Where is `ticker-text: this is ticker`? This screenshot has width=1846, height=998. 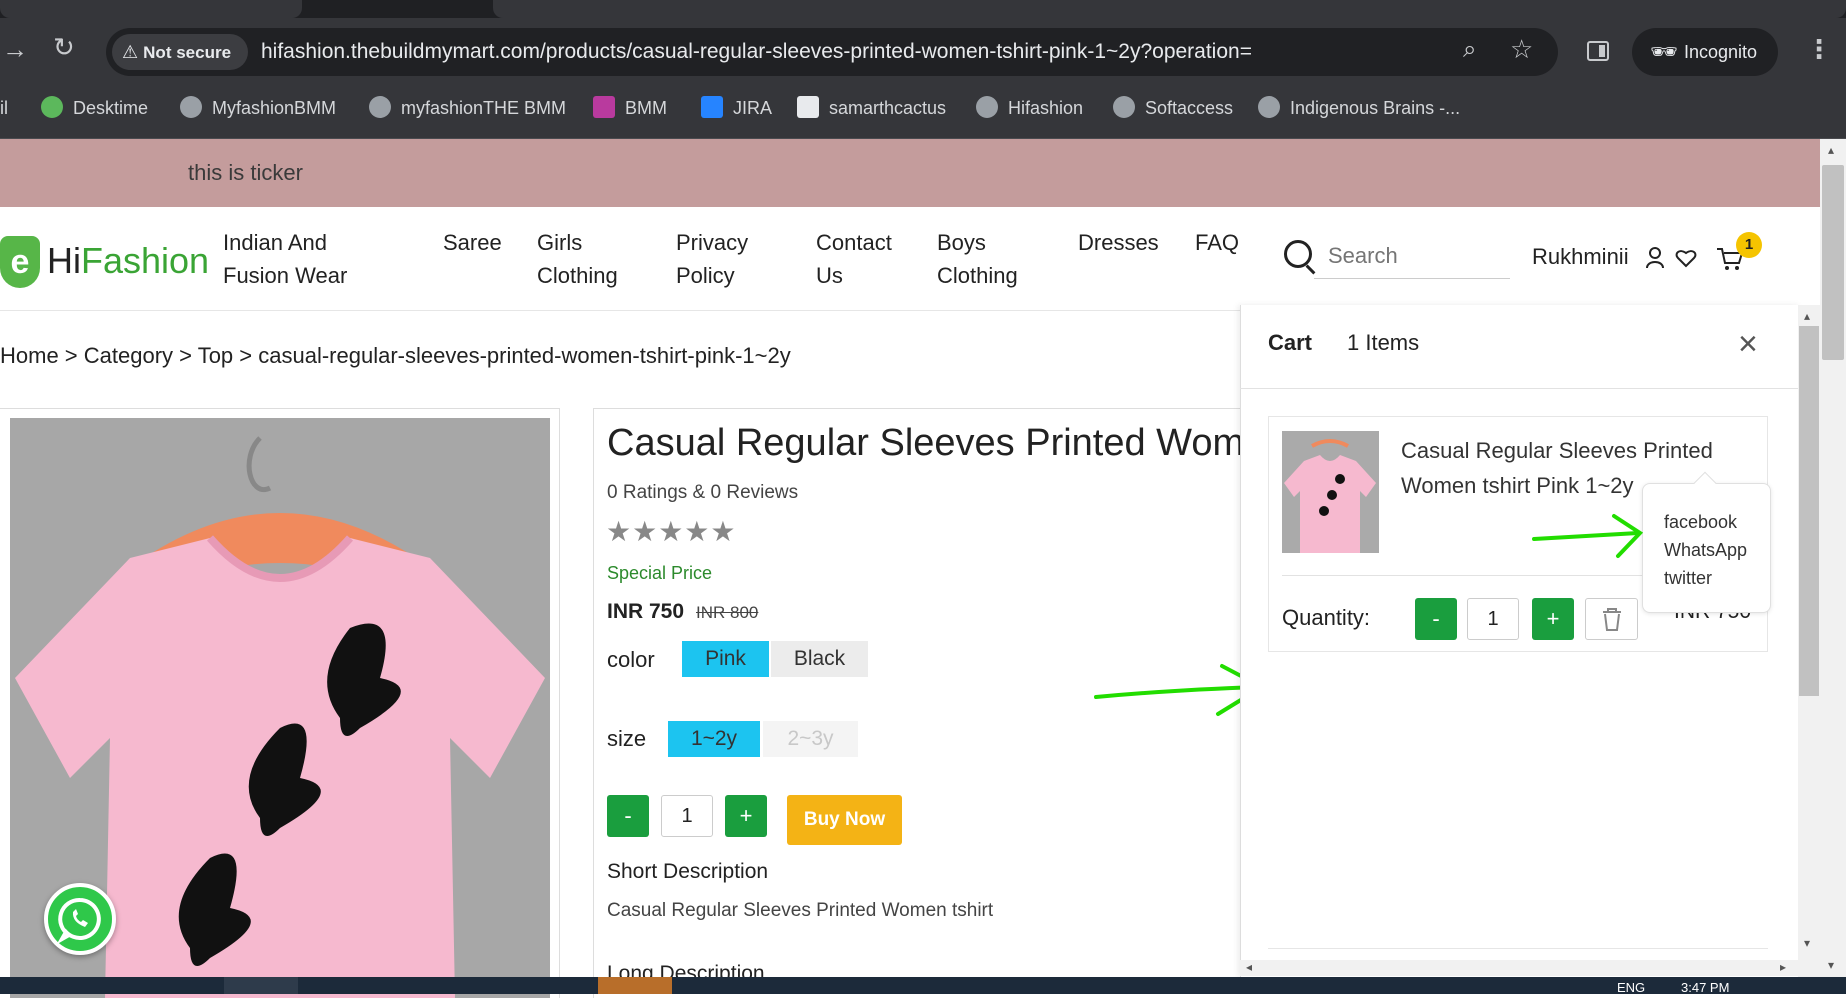 ticker-text: this is ticker is located at coordinates (245, 172).